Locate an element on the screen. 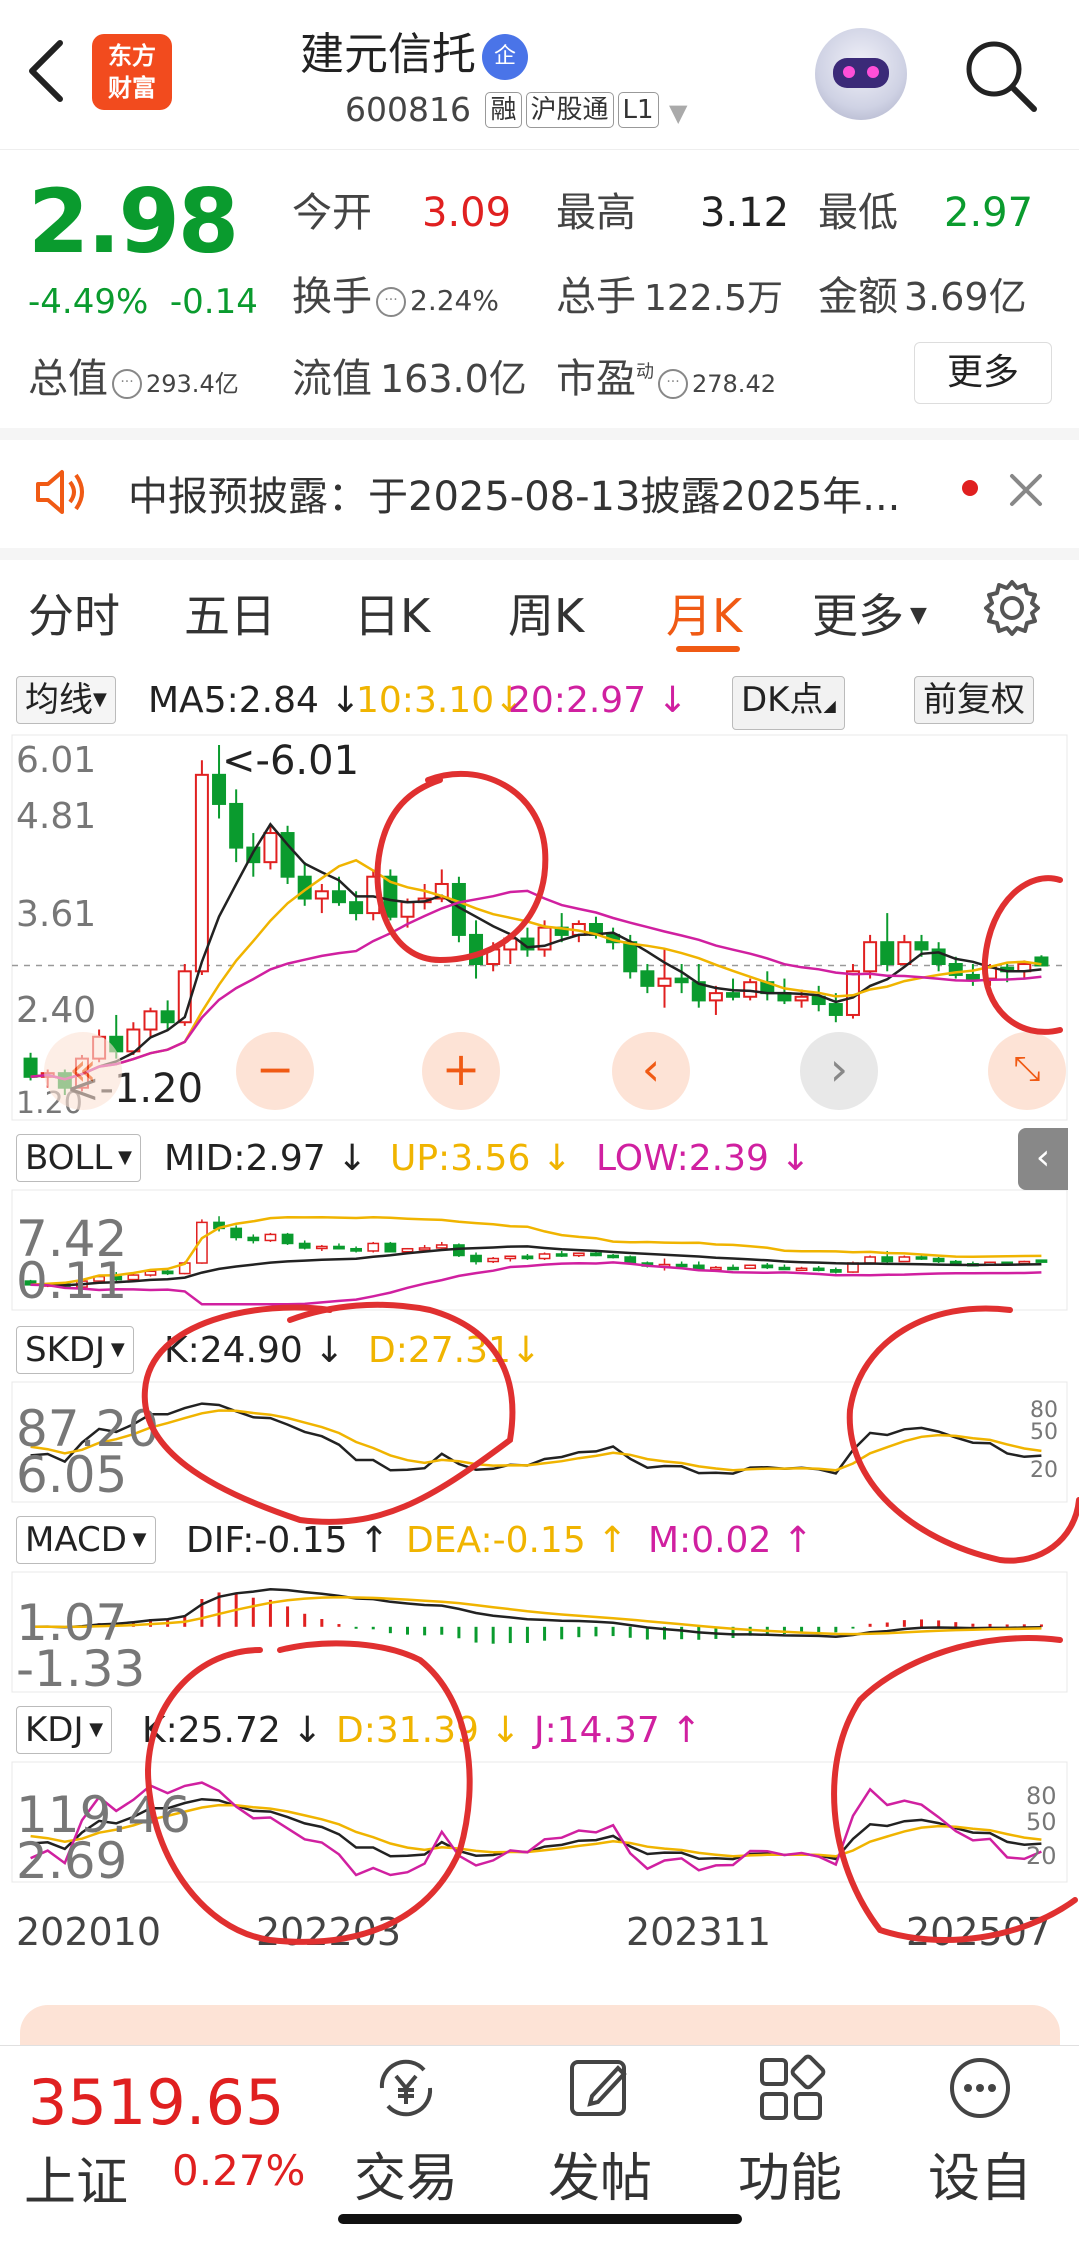  index-change: 0.27% is located at coordinates (239, 2170).